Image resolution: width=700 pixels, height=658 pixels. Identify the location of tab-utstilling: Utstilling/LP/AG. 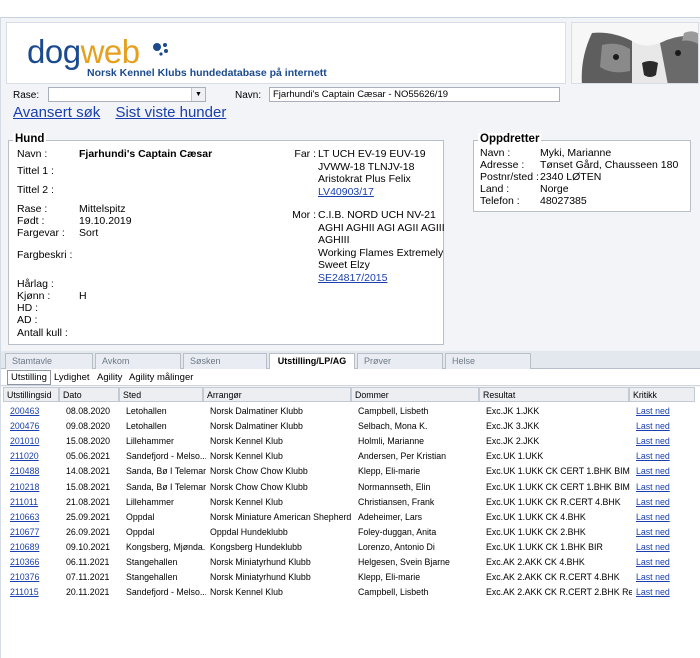
(312, 361).